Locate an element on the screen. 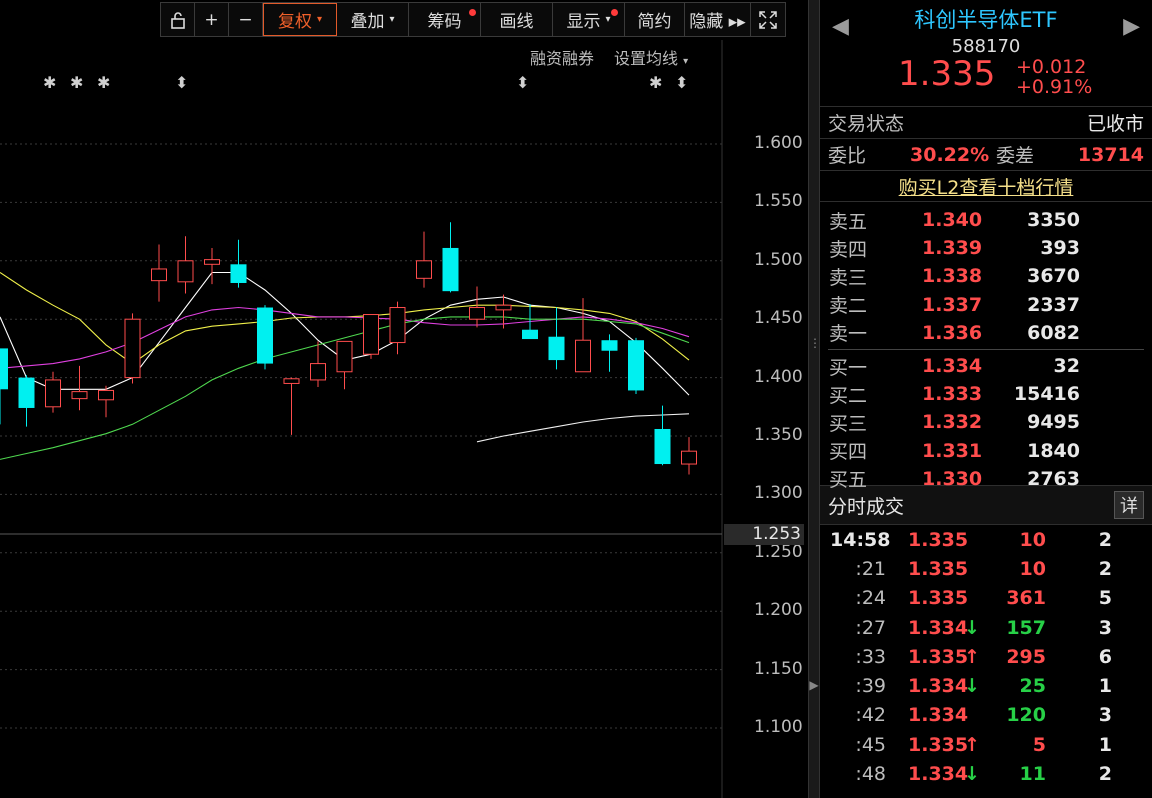 Image resolution: width=1152 pixels, height=798 pixels. ask-row: 卖五 1.340 3350 is located at coordinates (986, 220).